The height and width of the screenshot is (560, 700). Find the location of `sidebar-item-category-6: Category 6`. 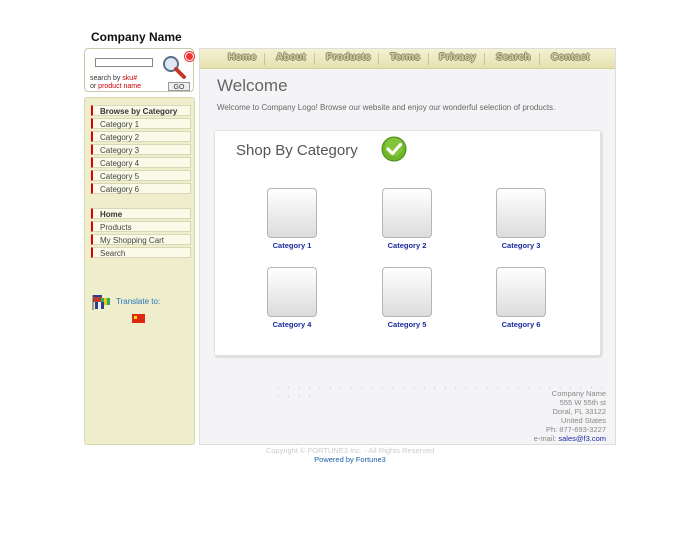

sidebar-item-category-6: Category 6 is located at coordinates (141, 188).